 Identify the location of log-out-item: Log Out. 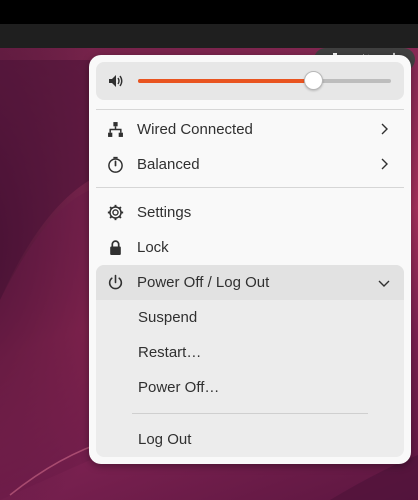
(250, 439).